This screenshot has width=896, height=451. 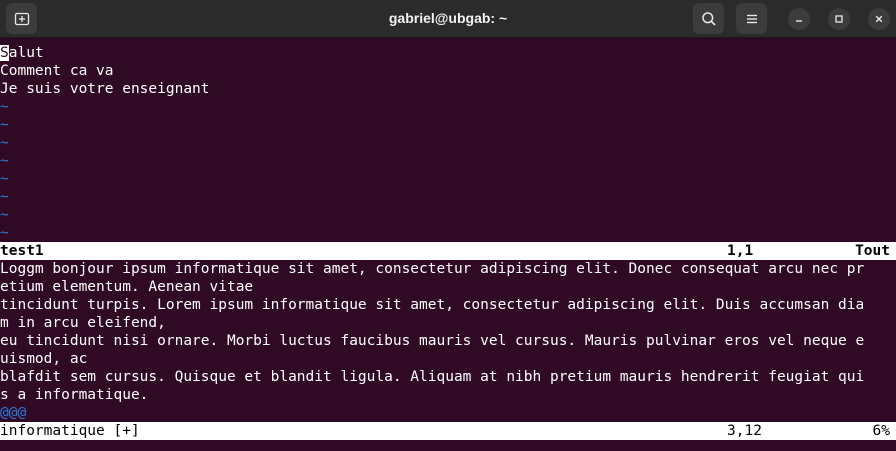 I want to click on top-pane-line-2: Comment ca va, so click(x=57, y=71).